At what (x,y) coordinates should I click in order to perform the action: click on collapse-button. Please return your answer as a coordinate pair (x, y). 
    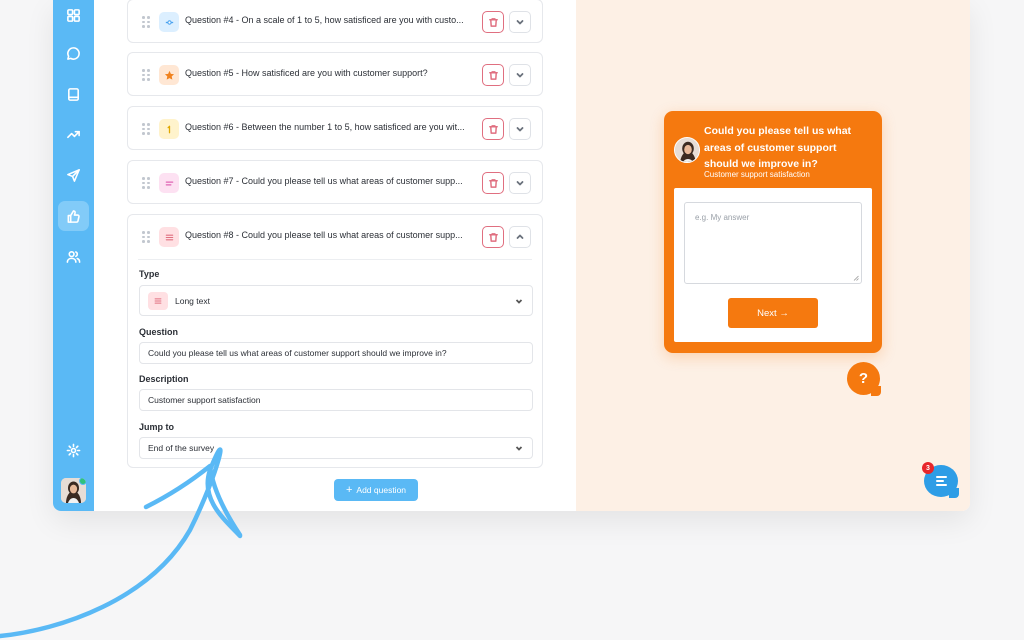
    Looking at the image, I should click on (520, 237).